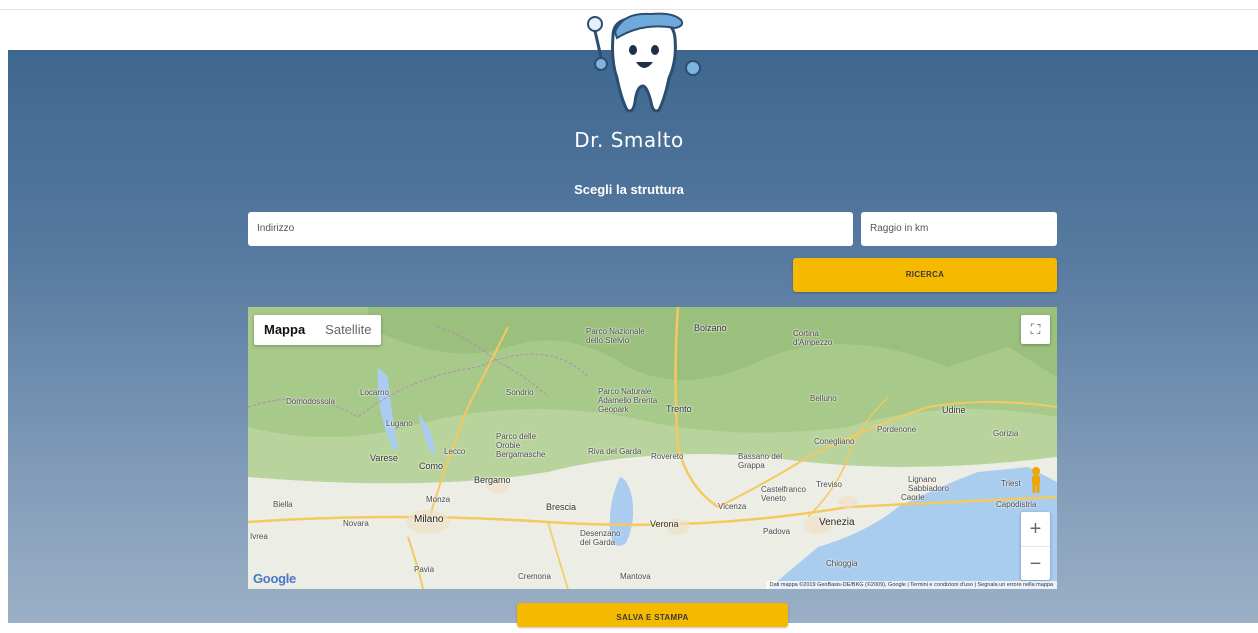 The width and height of the screenshot is (1258, 633). I want to click on map-label-sondrio: Sondrio, so click(520, 392).